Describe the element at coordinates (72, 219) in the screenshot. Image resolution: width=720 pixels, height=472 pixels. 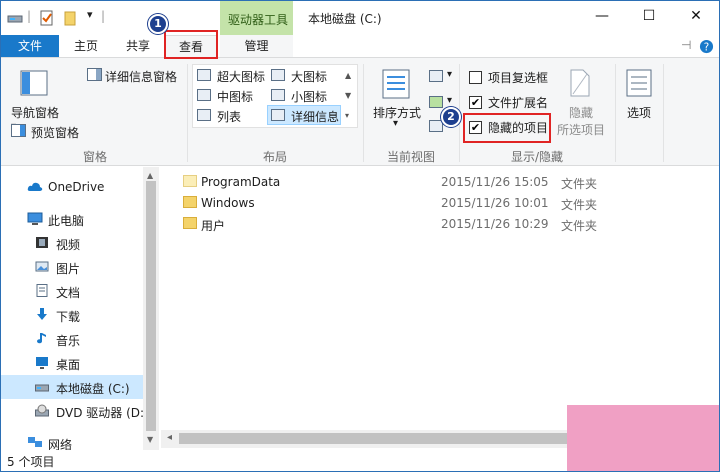
I see `nav-item-this-pc: 此电脑` at that location.